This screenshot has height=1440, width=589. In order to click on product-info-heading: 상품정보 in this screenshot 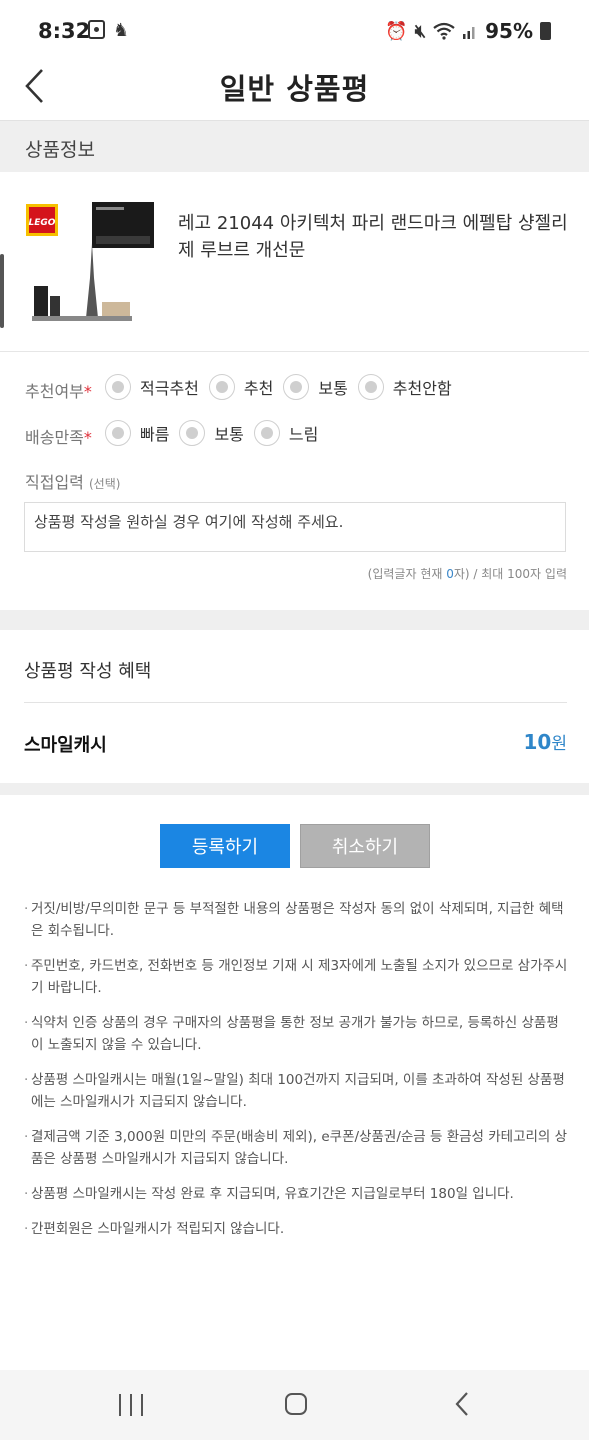, I will do `click(60, 150)`.